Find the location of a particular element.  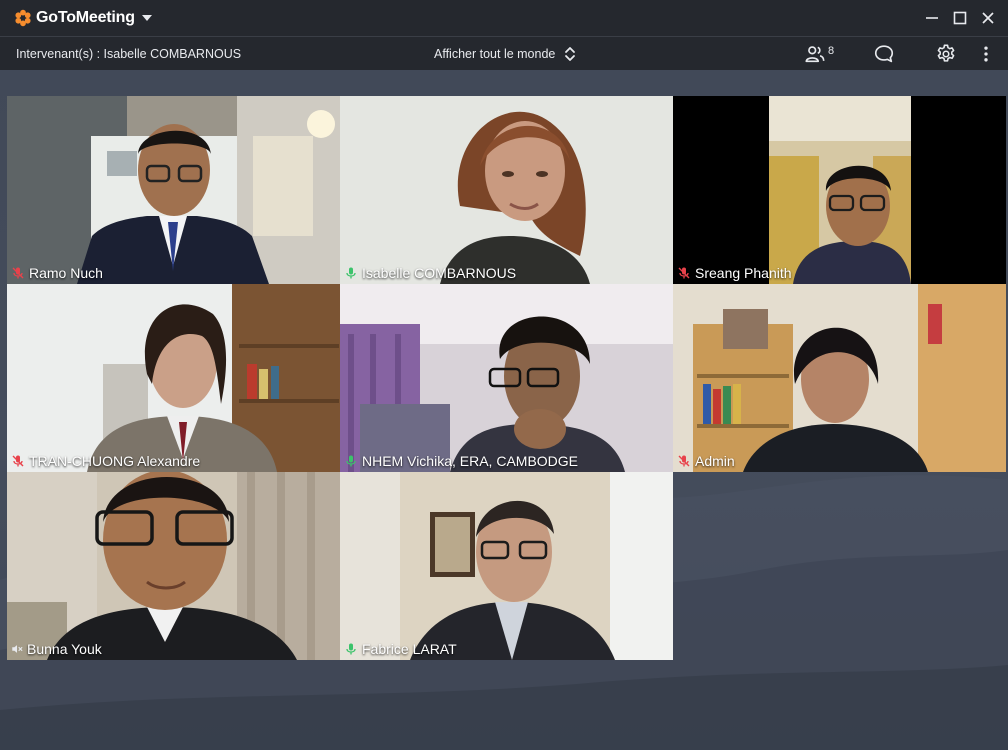

view-mode-label: Afficher tout le monde is located at coordinates (495, 54).